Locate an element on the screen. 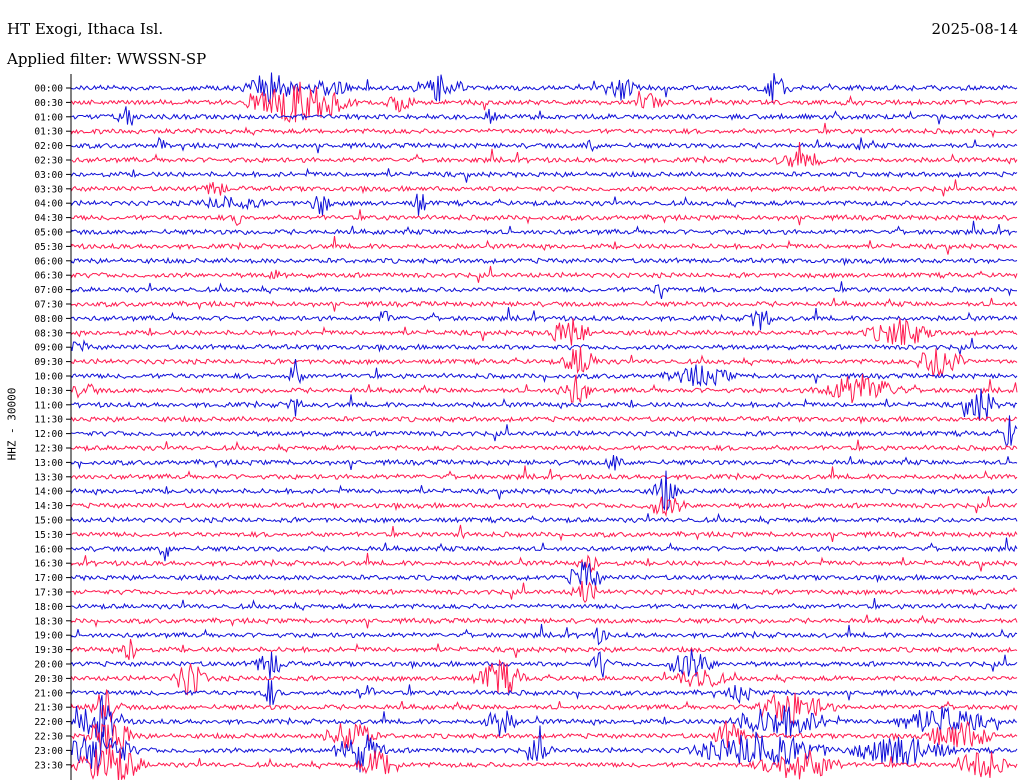  time-tick-label: 10:30 is located at coordinates (48, 391).